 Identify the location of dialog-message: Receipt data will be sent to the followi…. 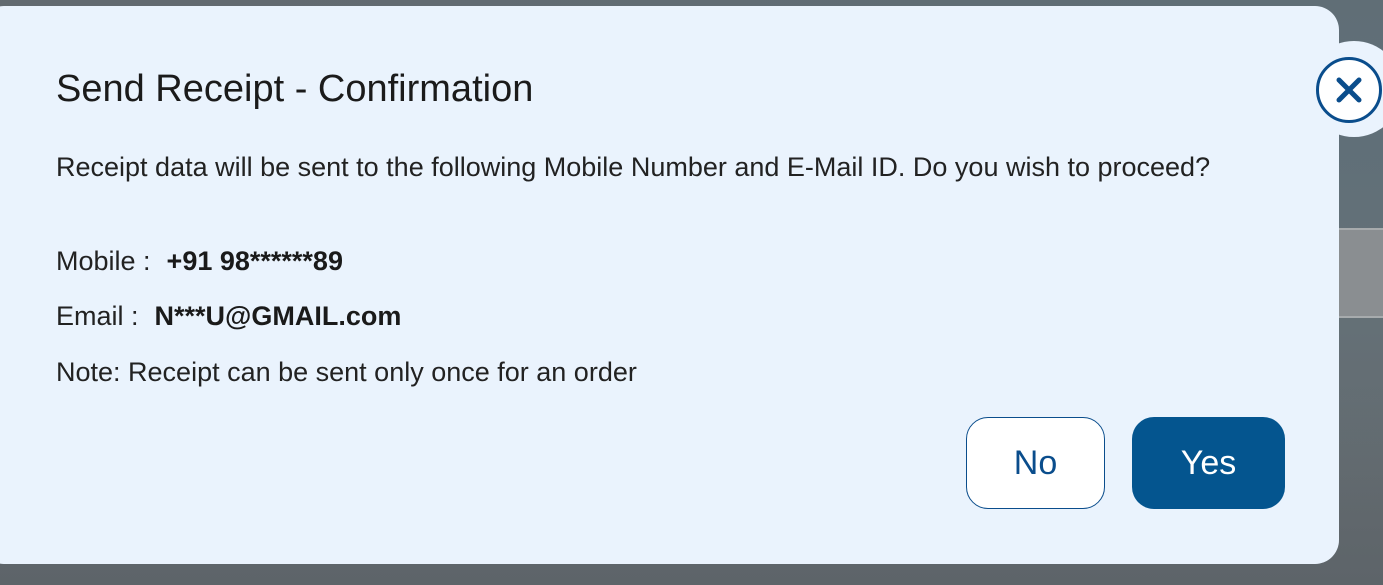
(633, 167).